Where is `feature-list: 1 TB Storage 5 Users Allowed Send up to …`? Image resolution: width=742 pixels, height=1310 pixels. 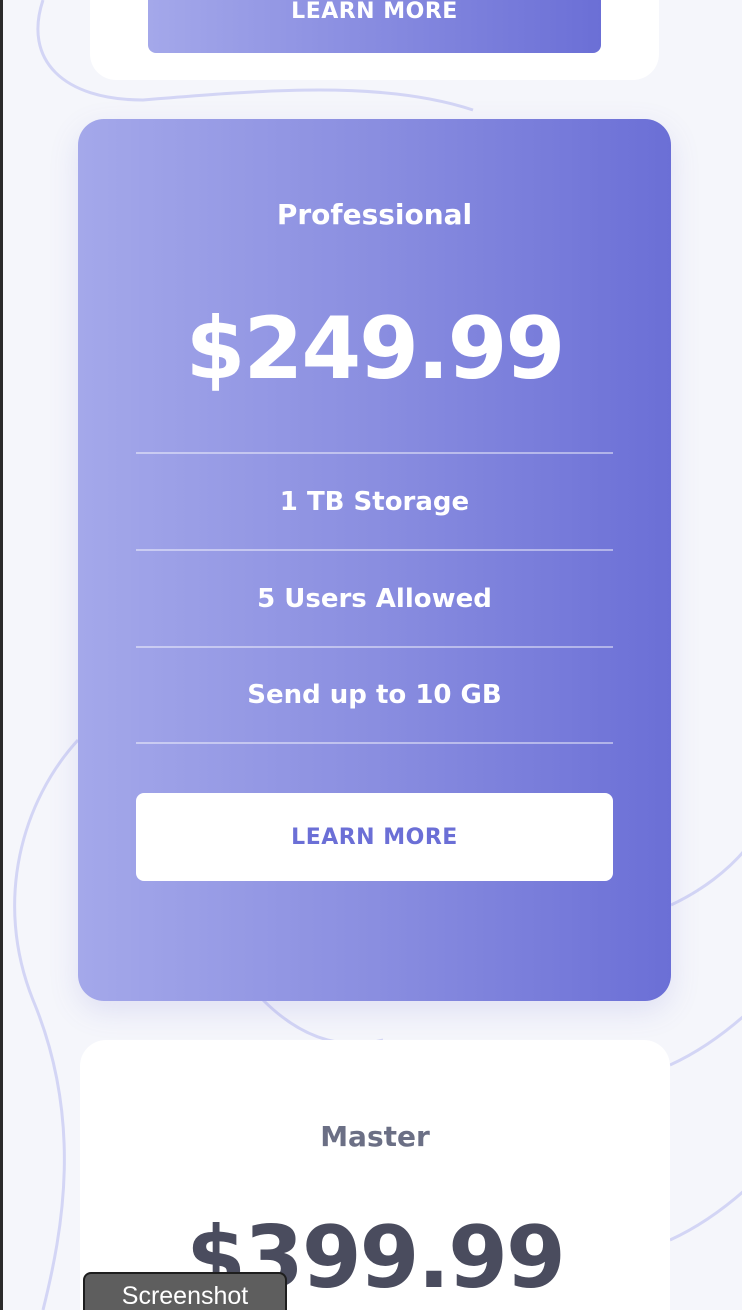 feature-list: 1 TB Storage 5 Users Allowed Send up to … is located at coordinates (374, 598).